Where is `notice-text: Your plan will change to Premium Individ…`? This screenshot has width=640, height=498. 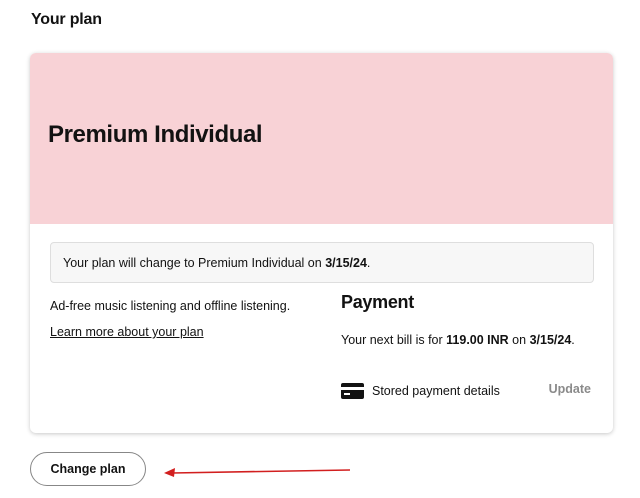 notice-text: Your plan will change to Premium Individ… is located at coordinates (216, 263).